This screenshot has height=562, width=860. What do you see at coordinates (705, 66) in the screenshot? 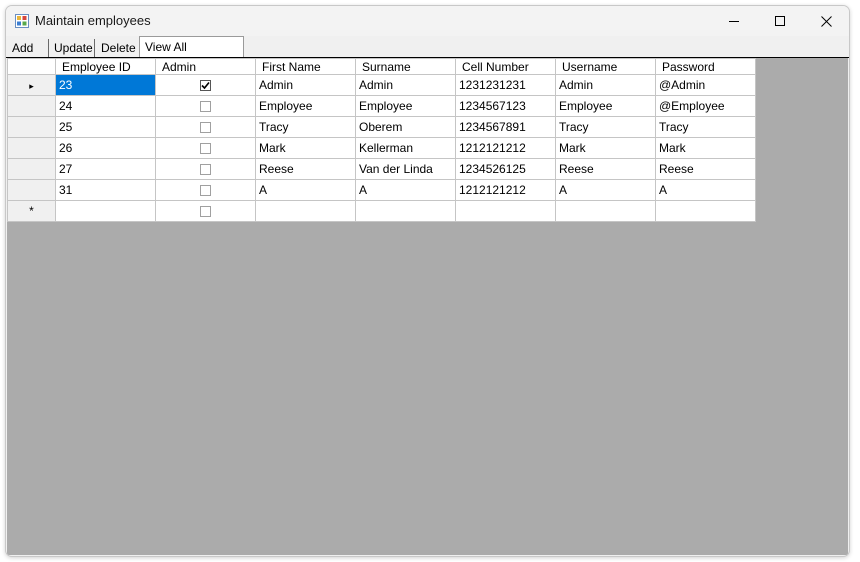
I see `column-header-password: Password` at bounding box center [705, 66].